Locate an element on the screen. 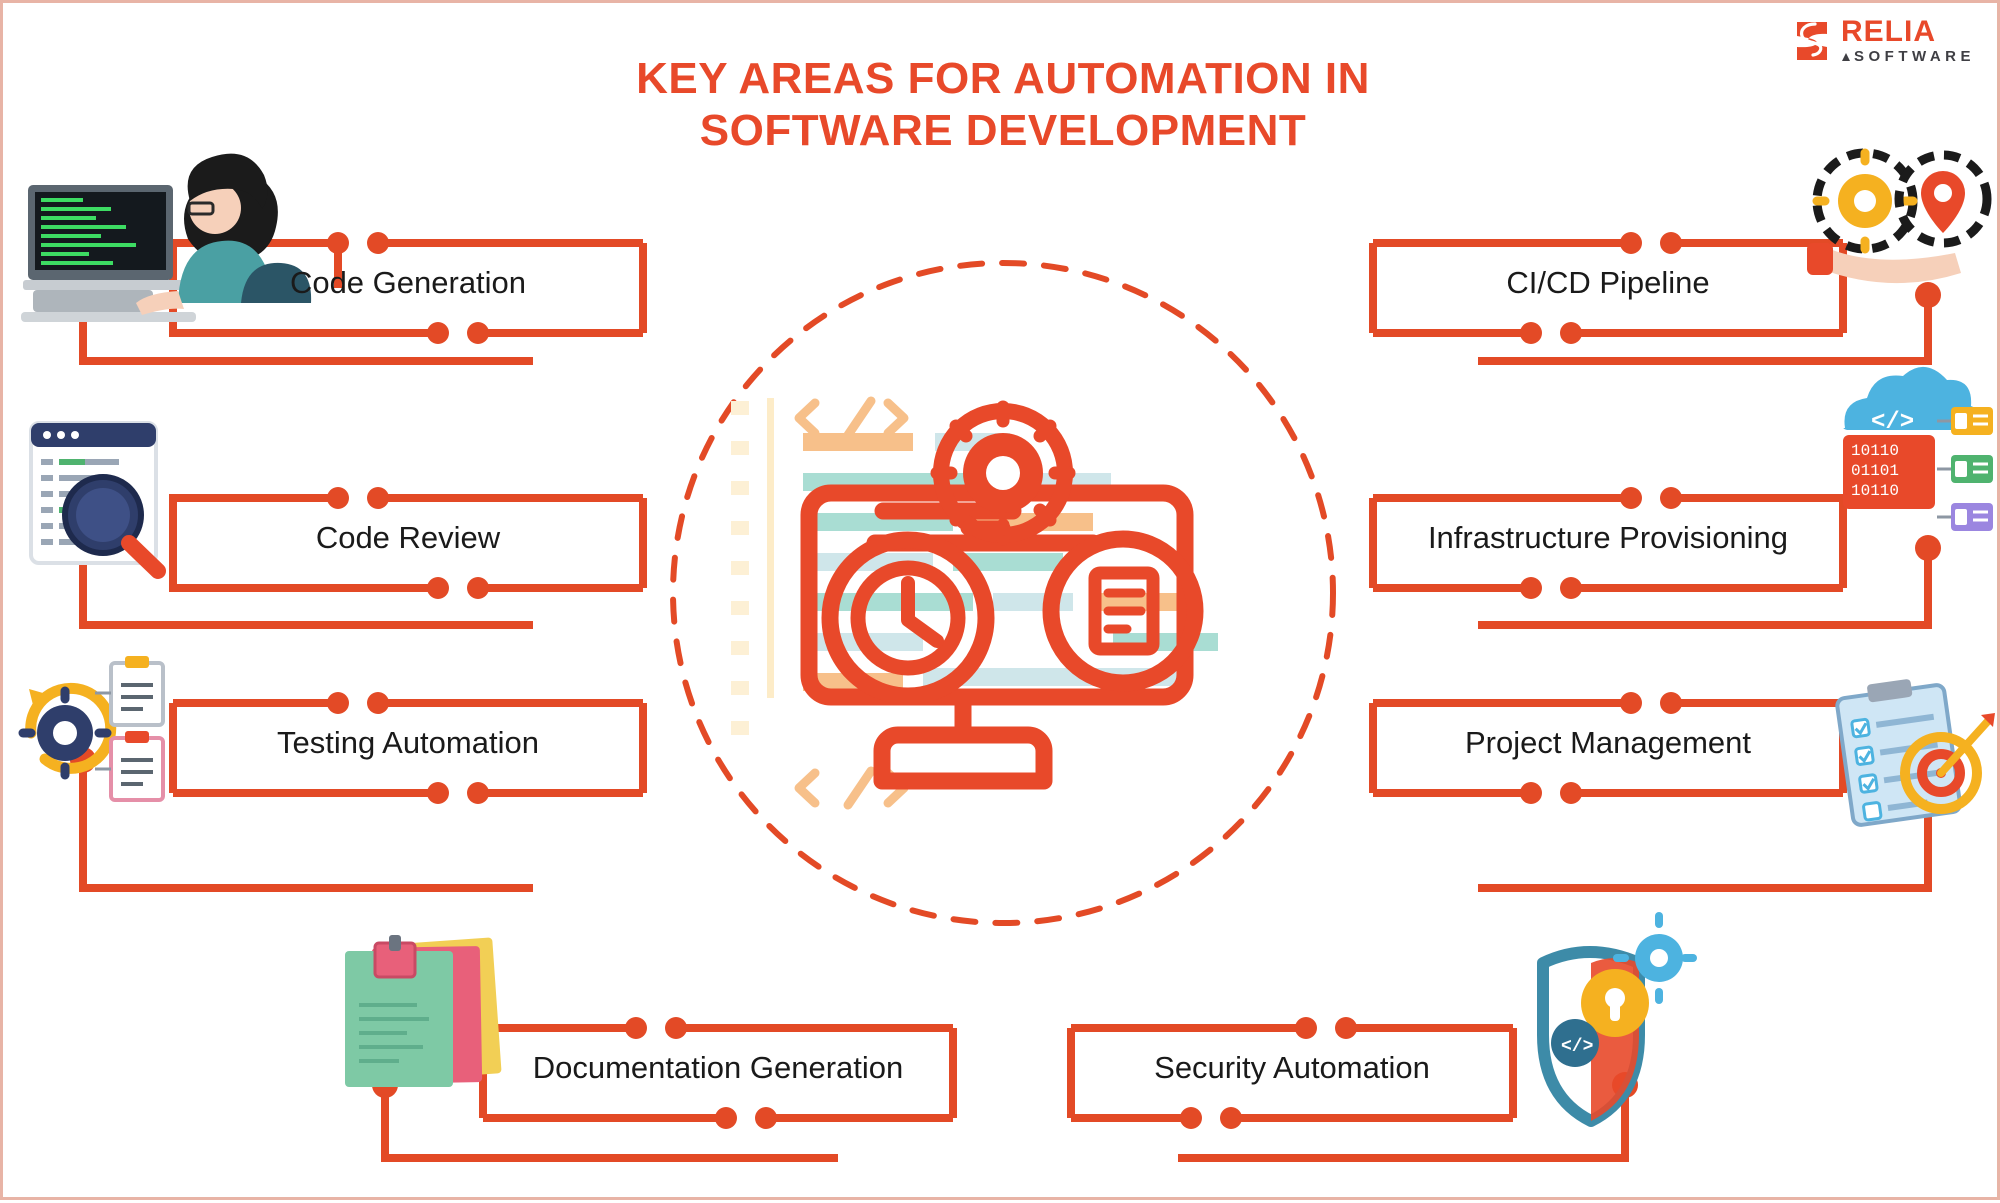  node-documentation-generation is located at coordinates (651, 1048).